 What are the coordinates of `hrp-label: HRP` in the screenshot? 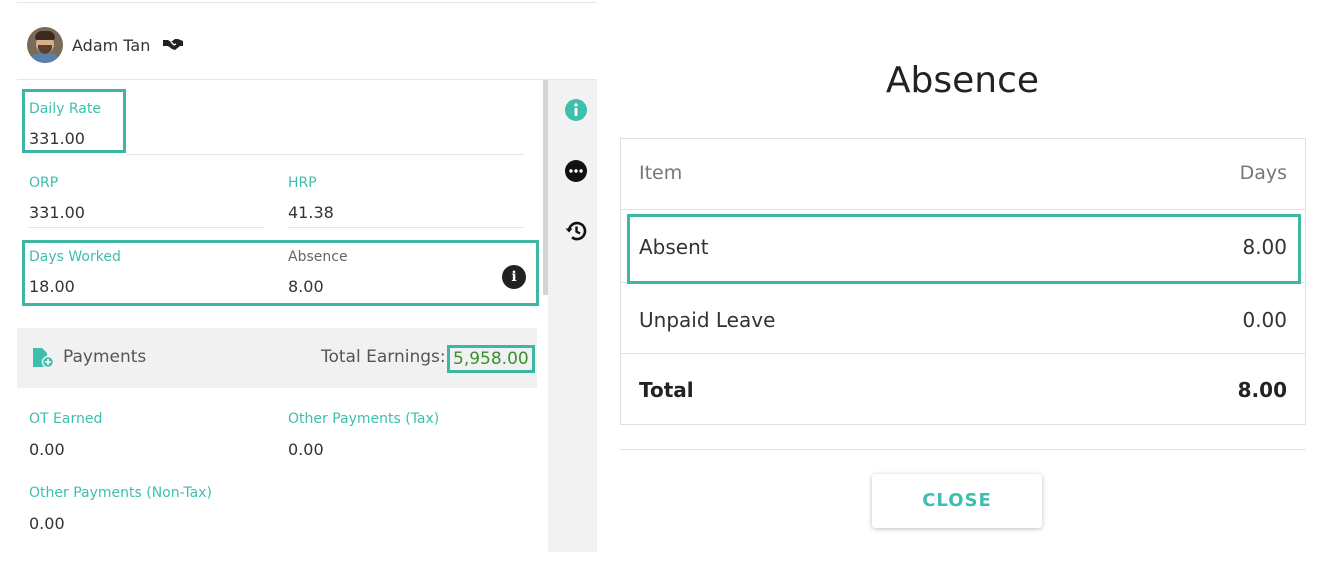 It's located at (302, 183).